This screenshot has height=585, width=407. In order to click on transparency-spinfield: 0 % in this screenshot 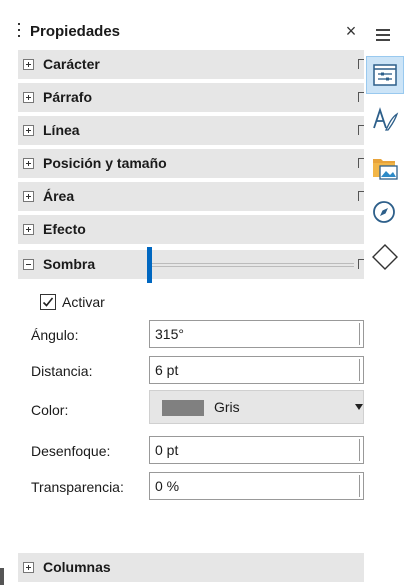, I will do `click(256, 486)`.